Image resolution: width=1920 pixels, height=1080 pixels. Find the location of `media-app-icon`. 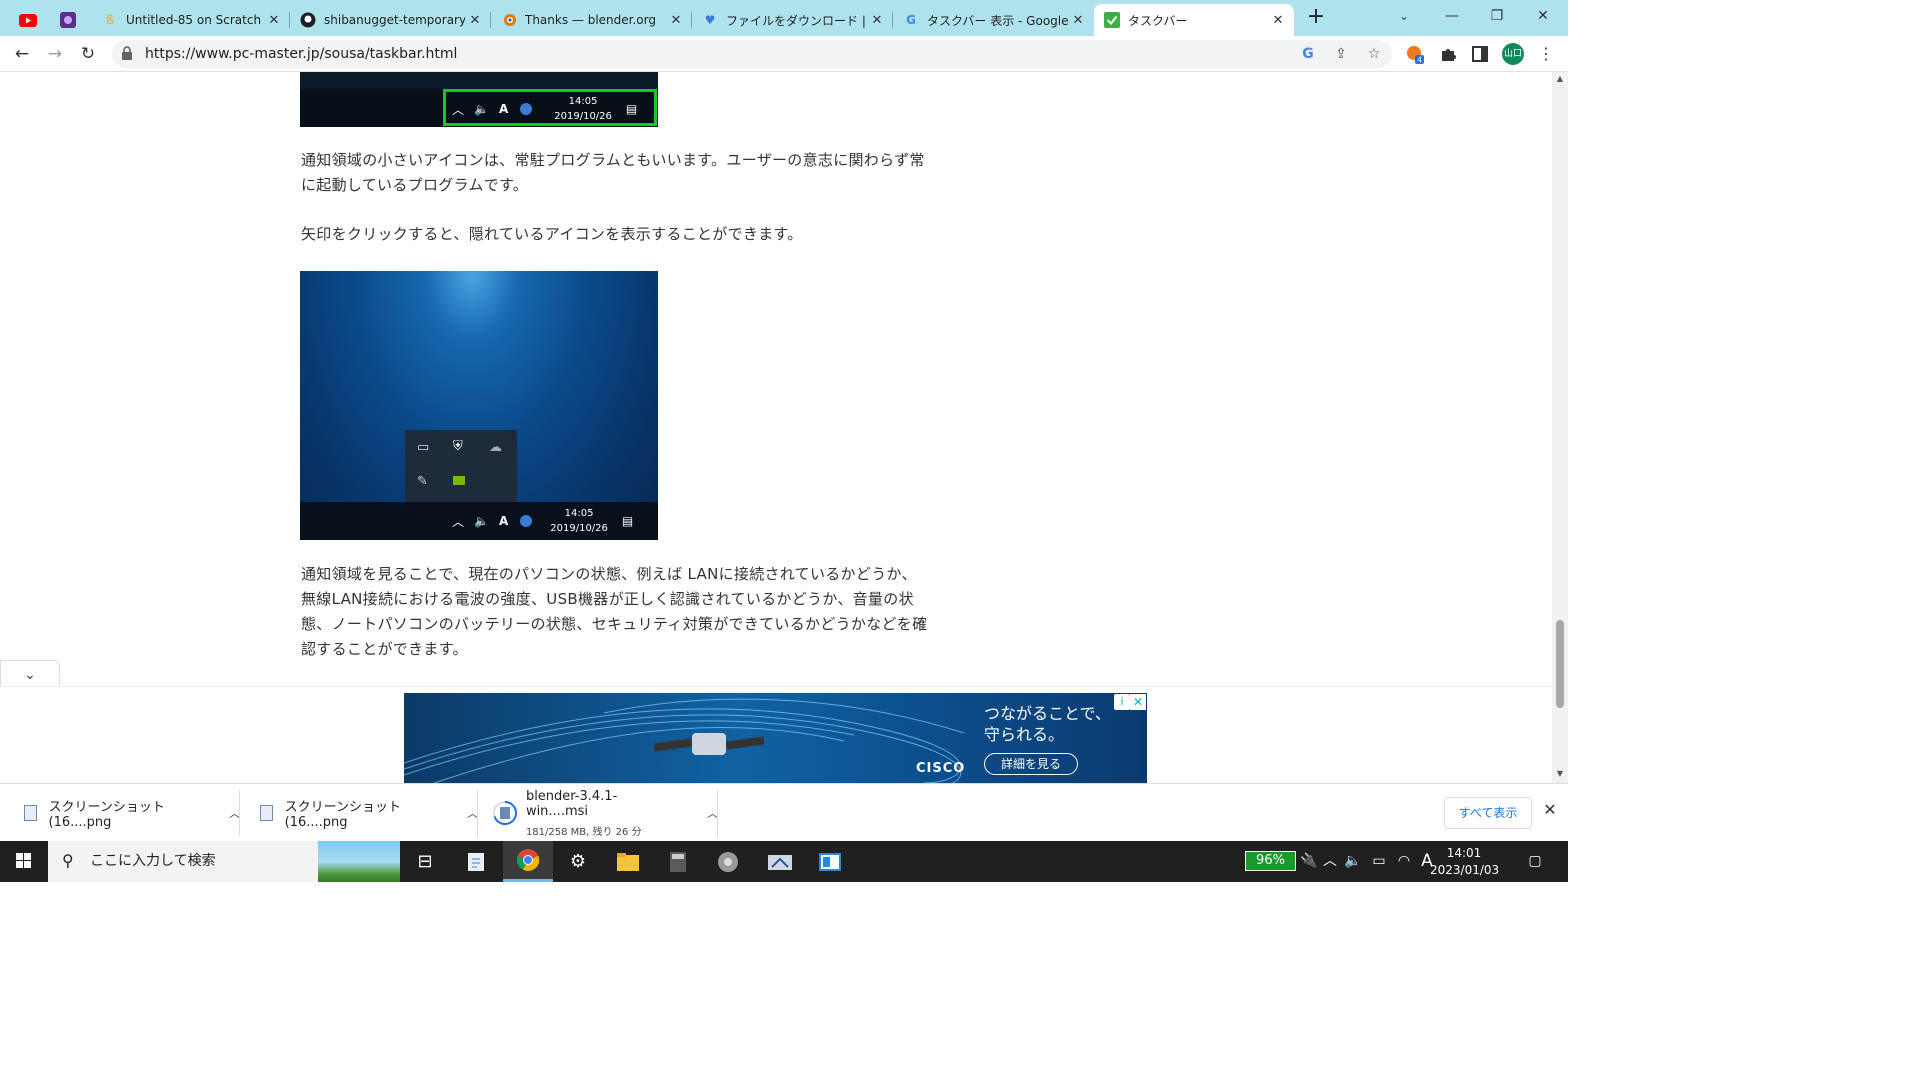

media-app-icon is located at coordinates (728, 861).